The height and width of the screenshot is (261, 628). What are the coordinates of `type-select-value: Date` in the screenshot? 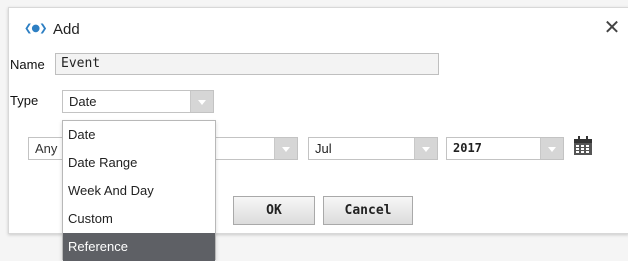 It's located at (83, 101).